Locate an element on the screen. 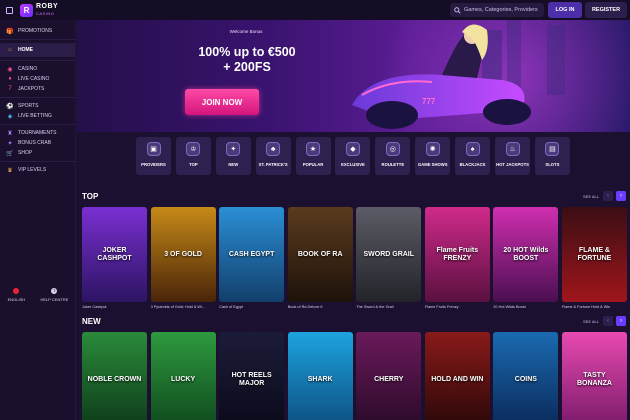  game-thumbnail: FLAME & FORTUNE is located at coordinates (594, 254).